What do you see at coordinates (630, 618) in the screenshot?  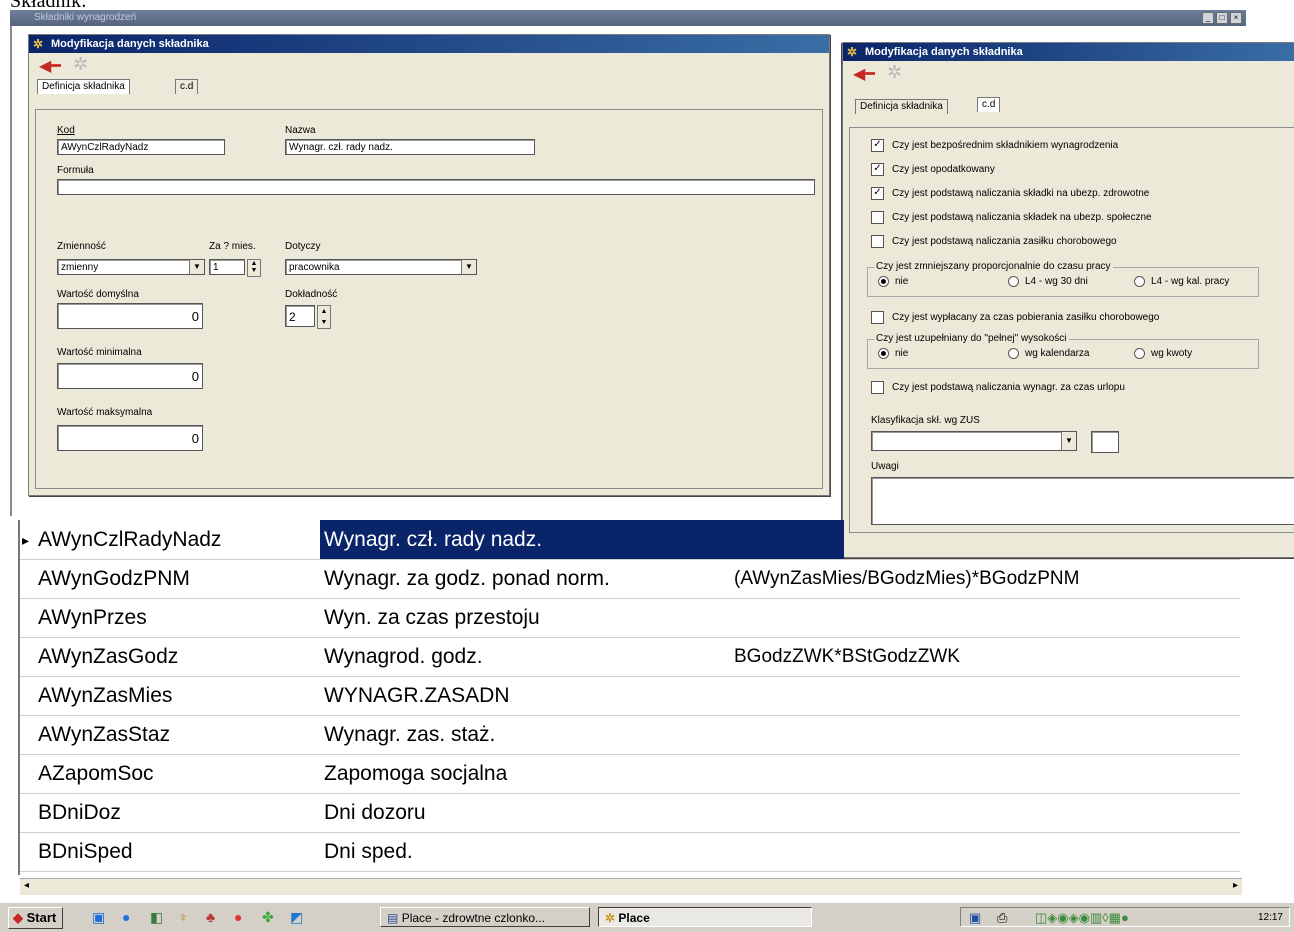 I see `table-row: AWynPrzes Wyn. za czas przestoju` at bounding box center [630, 618].